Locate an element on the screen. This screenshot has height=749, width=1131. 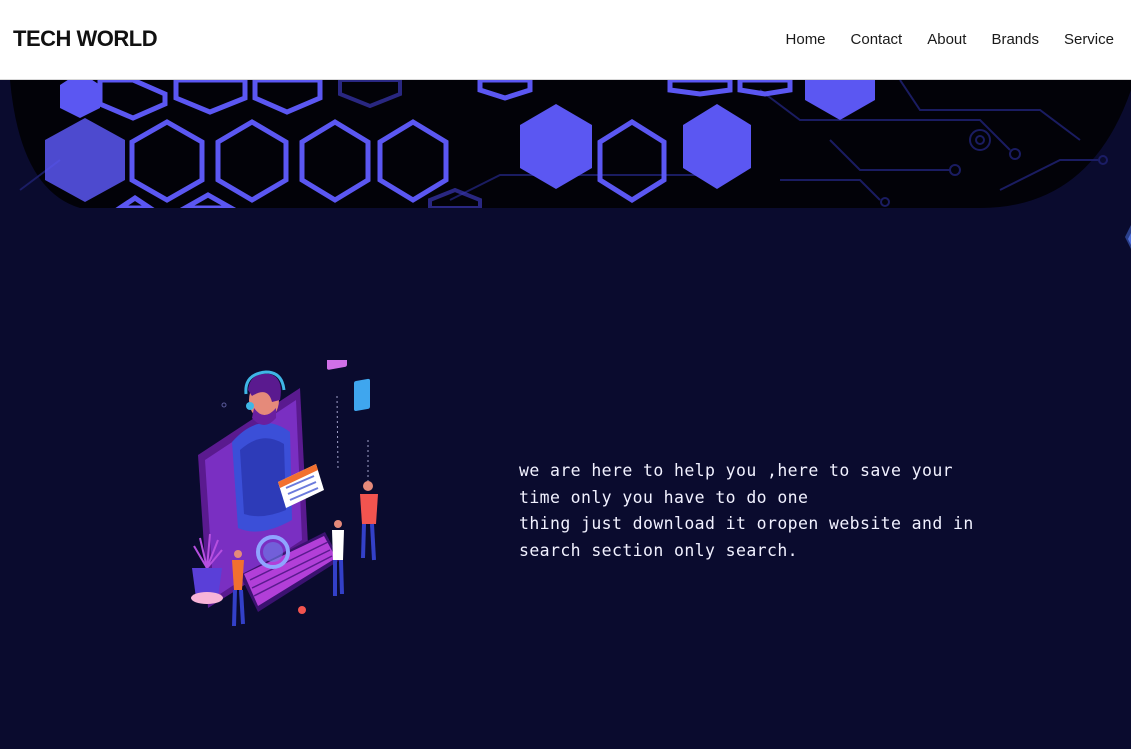
support-agent-illustration is located at coordinates (284, 493).